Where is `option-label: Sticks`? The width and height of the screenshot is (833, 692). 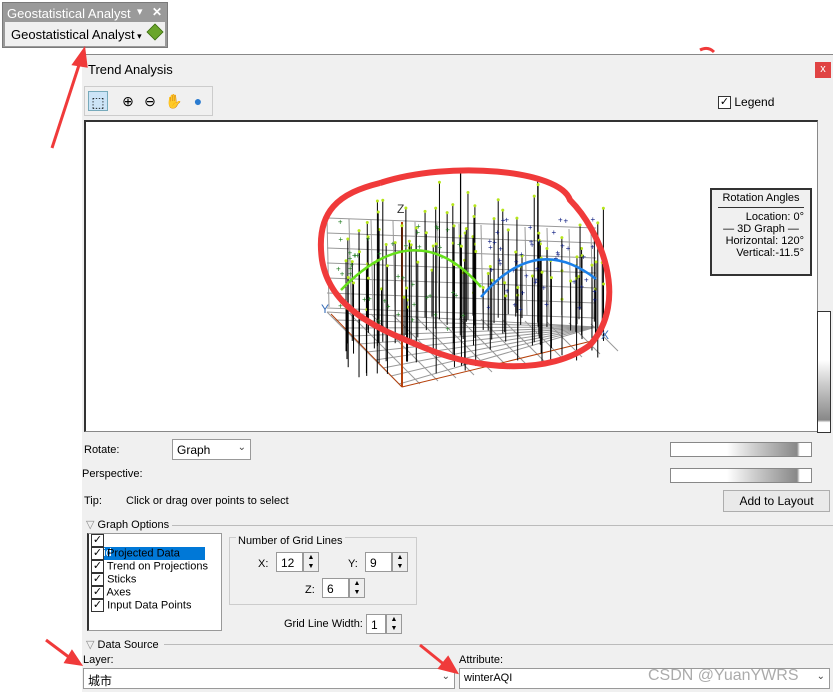
option-label: Sticks is located at coordinates (122, 579).